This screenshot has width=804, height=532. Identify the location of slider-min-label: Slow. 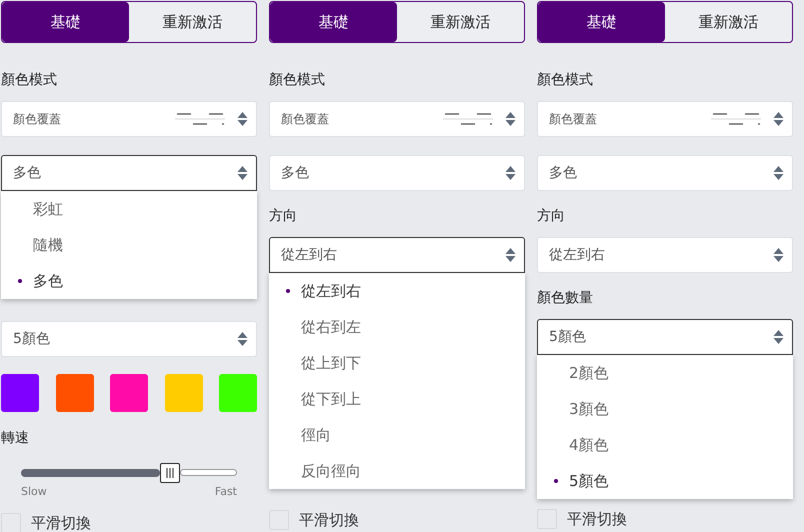
(34, 491).